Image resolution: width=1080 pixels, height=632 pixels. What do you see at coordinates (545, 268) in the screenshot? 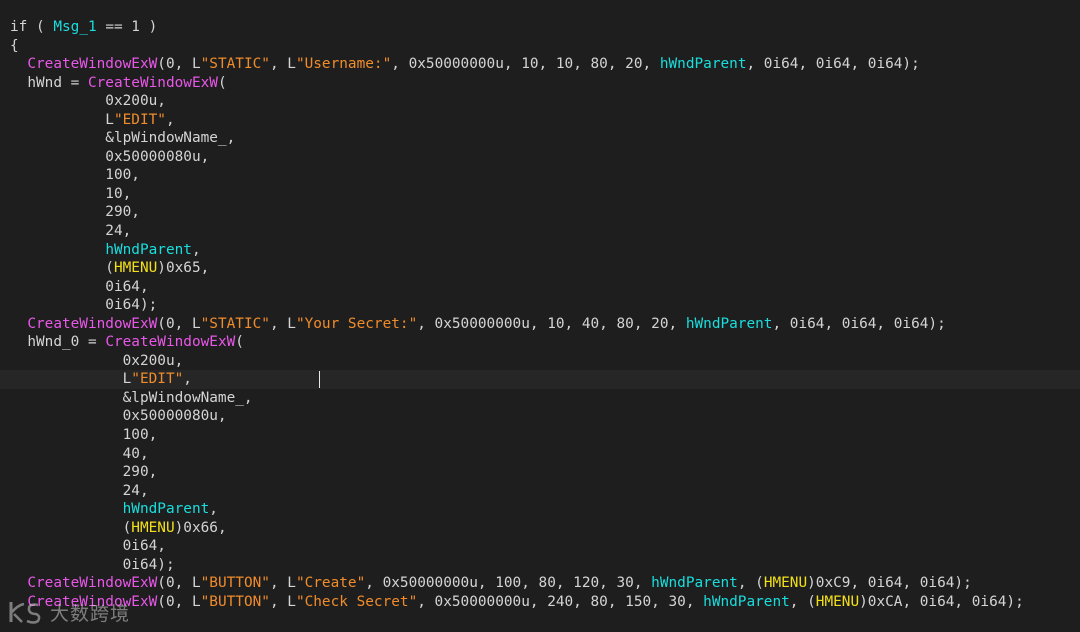
I see `code-line: (HMENU)0x65,` at bounding box center [545, 268].